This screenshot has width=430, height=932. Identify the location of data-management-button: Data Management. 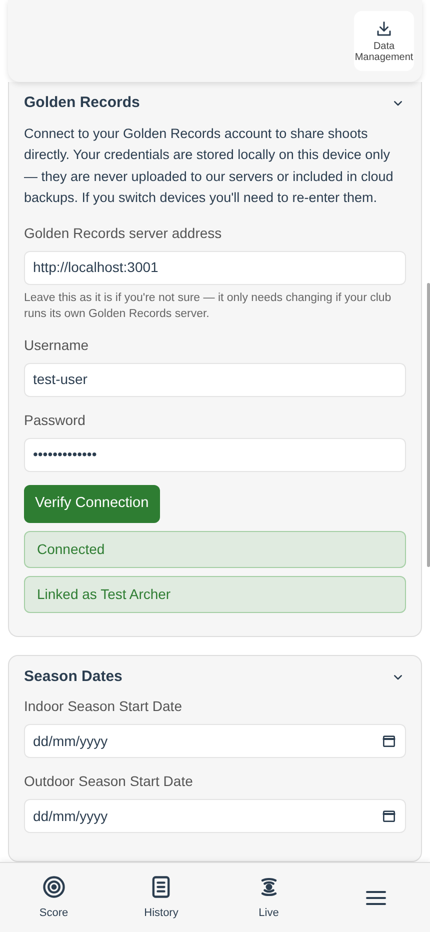
(384, 41).